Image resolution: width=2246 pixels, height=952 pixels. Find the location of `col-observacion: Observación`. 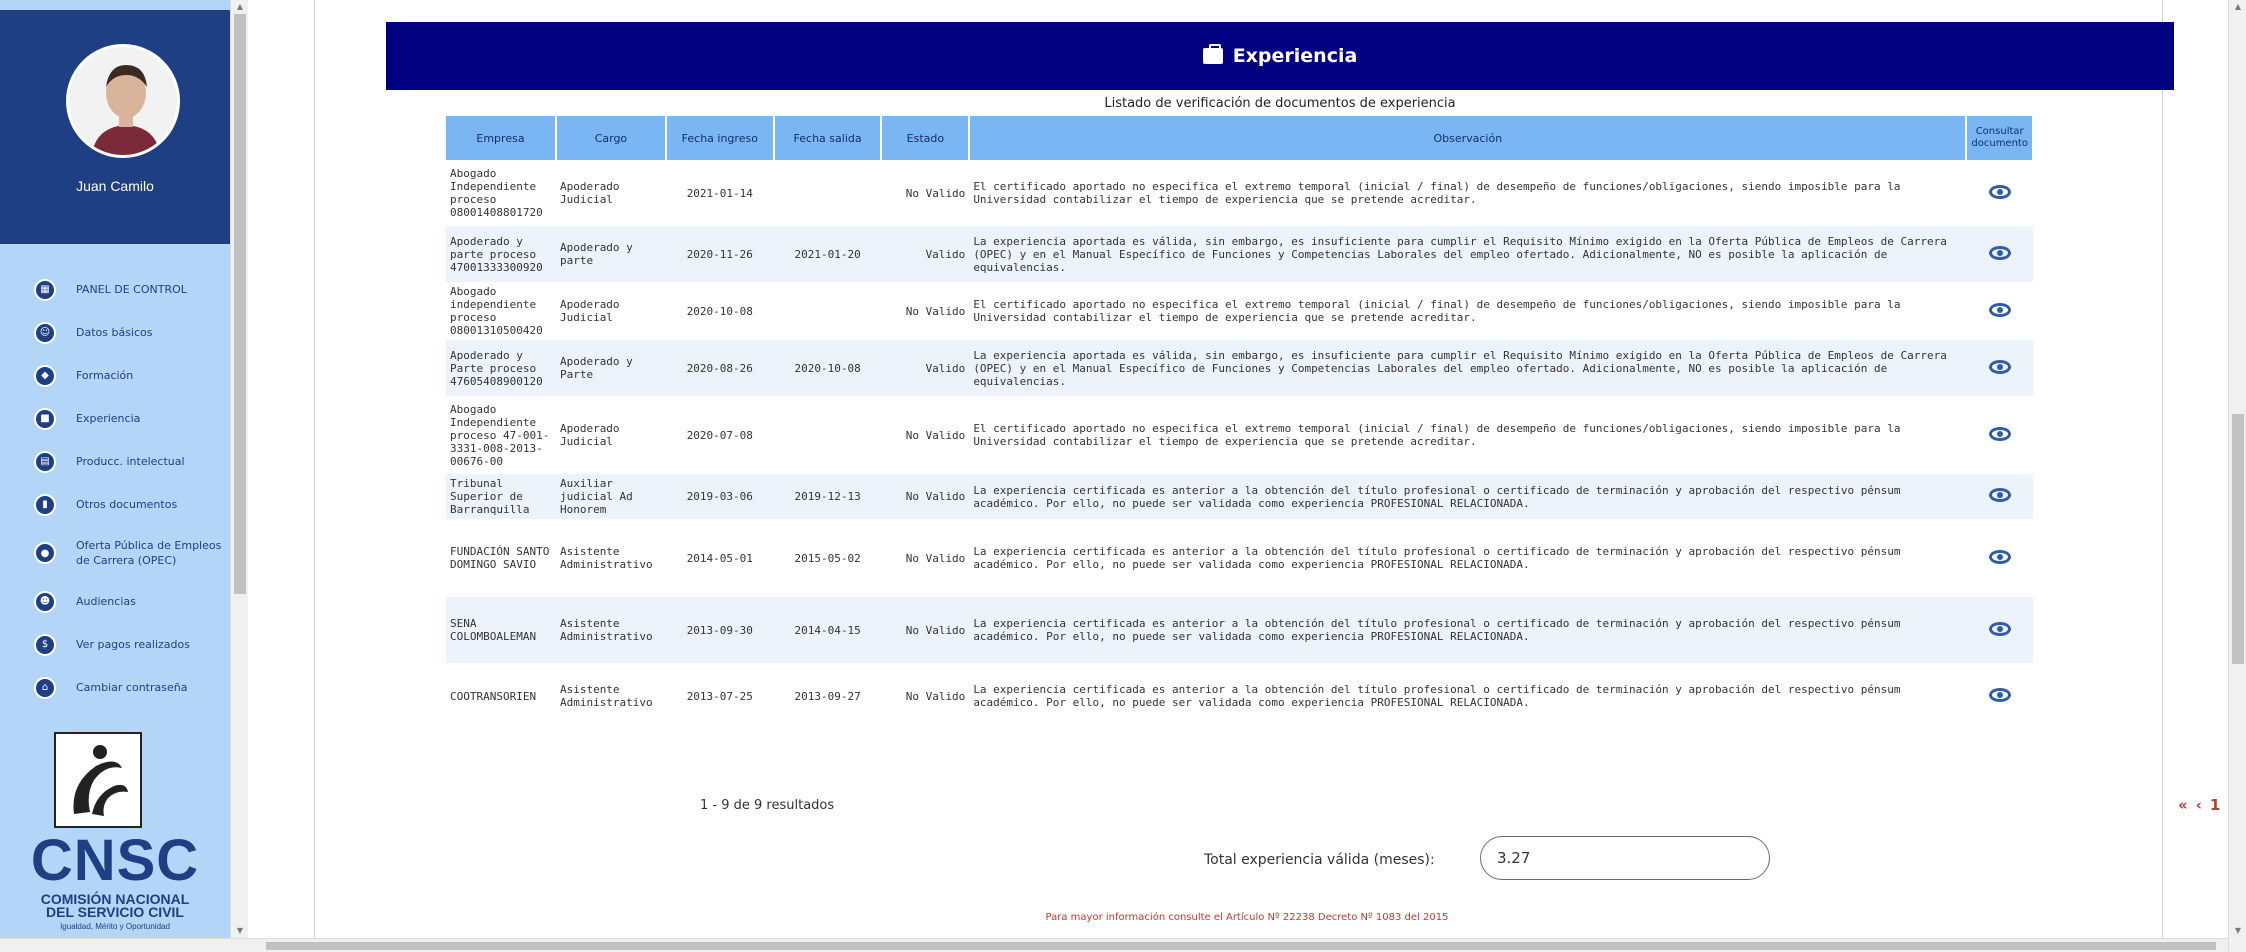

col-observacion: Observación is located at coordinates (1468, 138).